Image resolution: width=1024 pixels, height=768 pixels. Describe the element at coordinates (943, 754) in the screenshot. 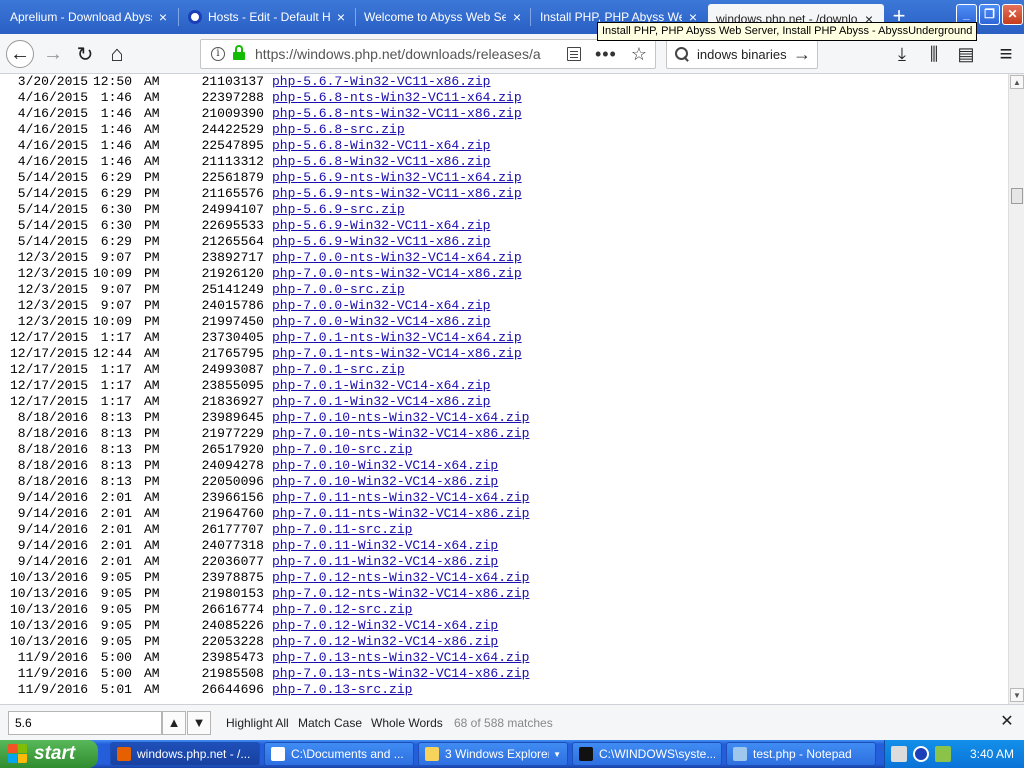

I see `volume-icon` at that location.